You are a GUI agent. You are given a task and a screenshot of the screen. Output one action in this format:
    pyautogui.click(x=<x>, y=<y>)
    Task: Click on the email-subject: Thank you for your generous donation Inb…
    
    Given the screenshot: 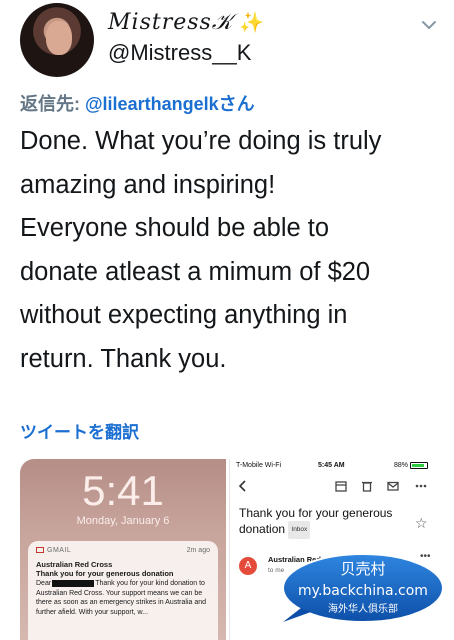 What is the action you would take?
    pyautogui.click(x=326, y=522)
    